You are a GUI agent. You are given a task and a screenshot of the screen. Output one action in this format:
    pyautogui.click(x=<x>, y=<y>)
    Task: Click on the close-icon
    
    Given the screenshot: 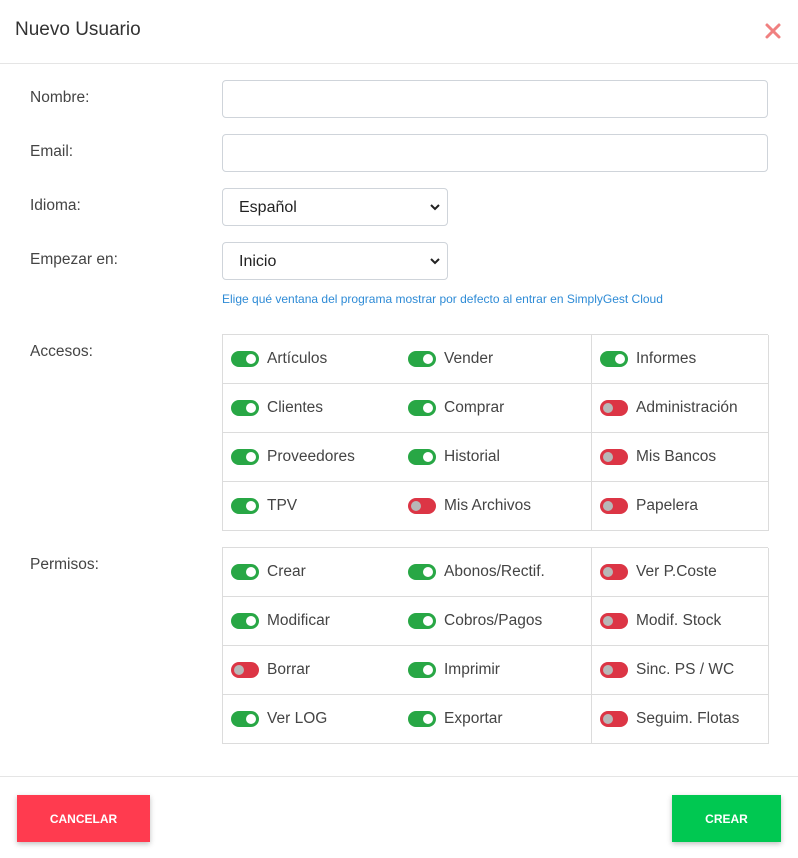 What is the action you would take?
    pyautogui.click(x=773, y=31)
    